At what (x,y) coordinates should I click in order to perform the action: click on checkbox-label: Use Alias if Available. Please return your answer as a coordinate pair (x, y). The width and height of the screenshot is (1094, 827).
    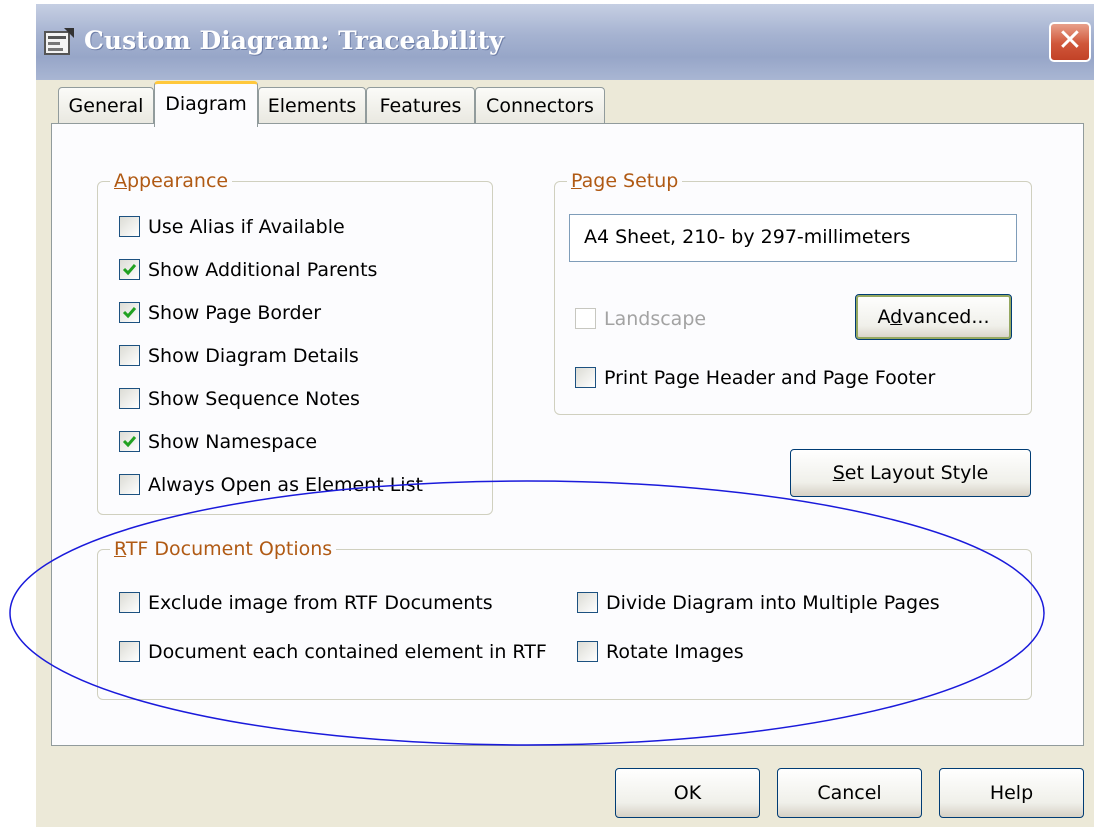
    Looking at the image, I should click on (246, 227).